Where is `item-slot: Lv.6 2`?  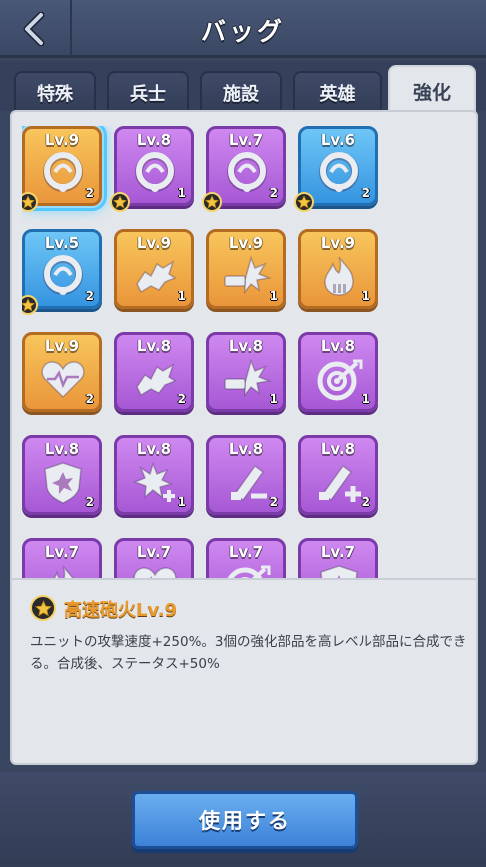 item-slot: Lv.6 2 is located at coordinates (336, 169).